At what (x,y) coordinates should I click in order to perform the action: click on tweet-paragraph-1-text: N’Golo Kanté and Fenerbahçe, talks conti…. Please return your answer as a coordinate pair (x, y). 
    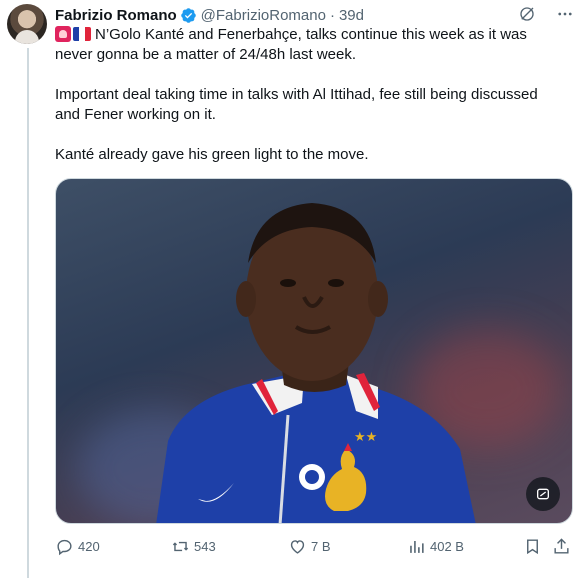
    Looking at the image, I should click on (291, 44).